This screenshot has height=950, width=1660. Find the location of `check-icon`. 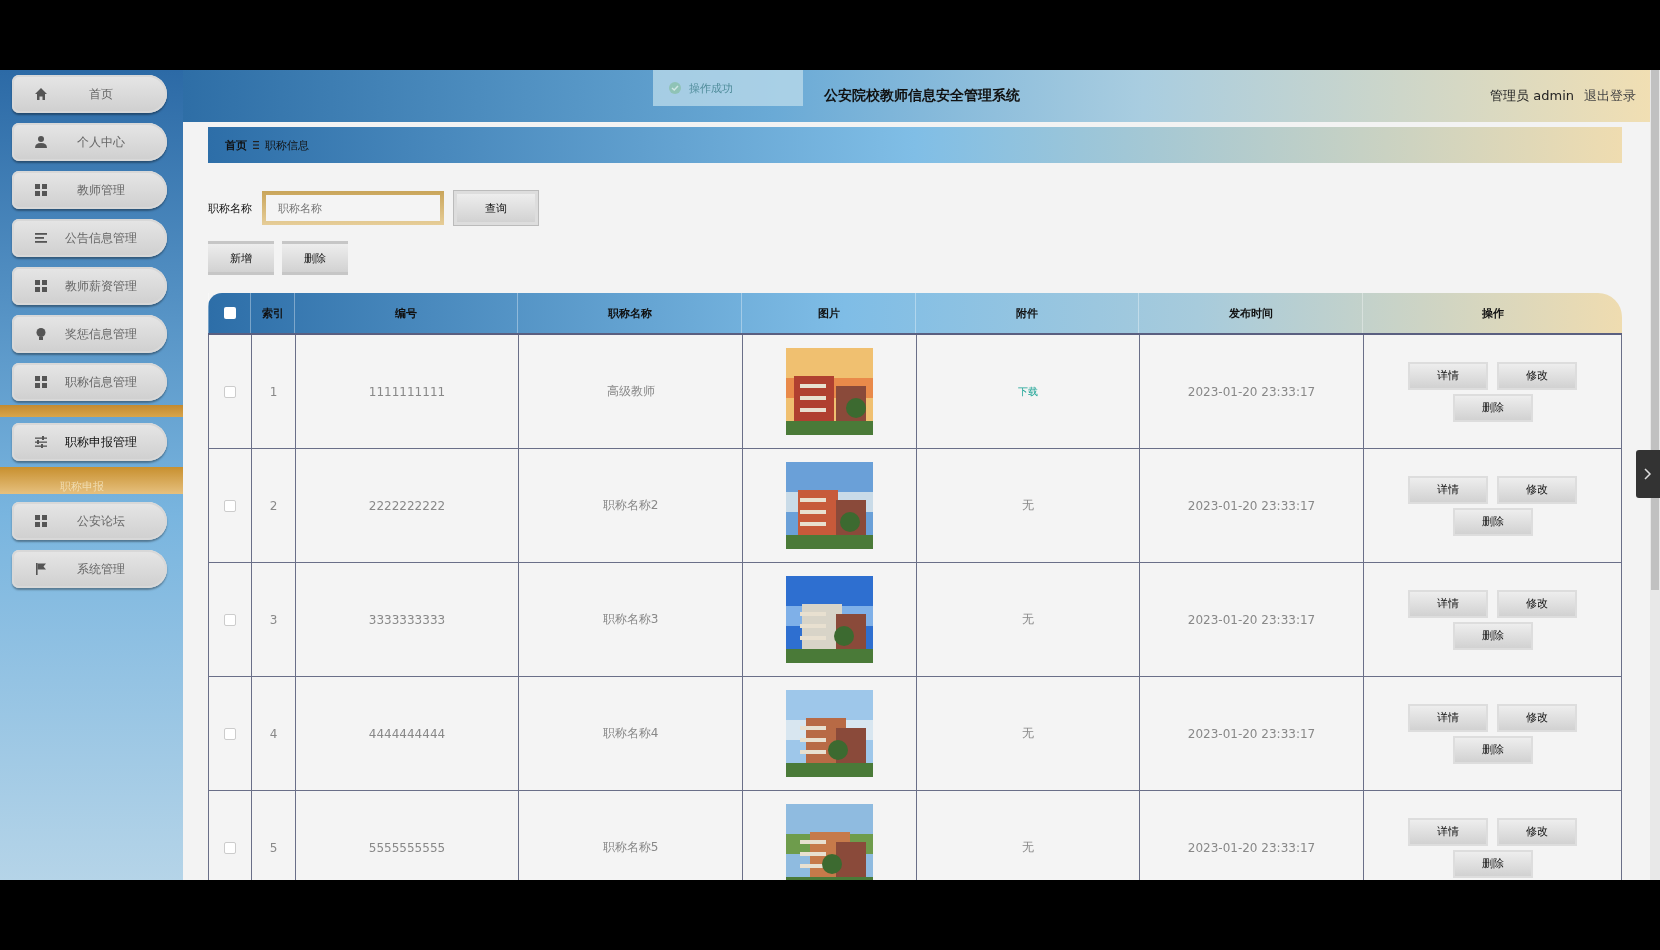

check-icon is located at coordinates (675, 88).